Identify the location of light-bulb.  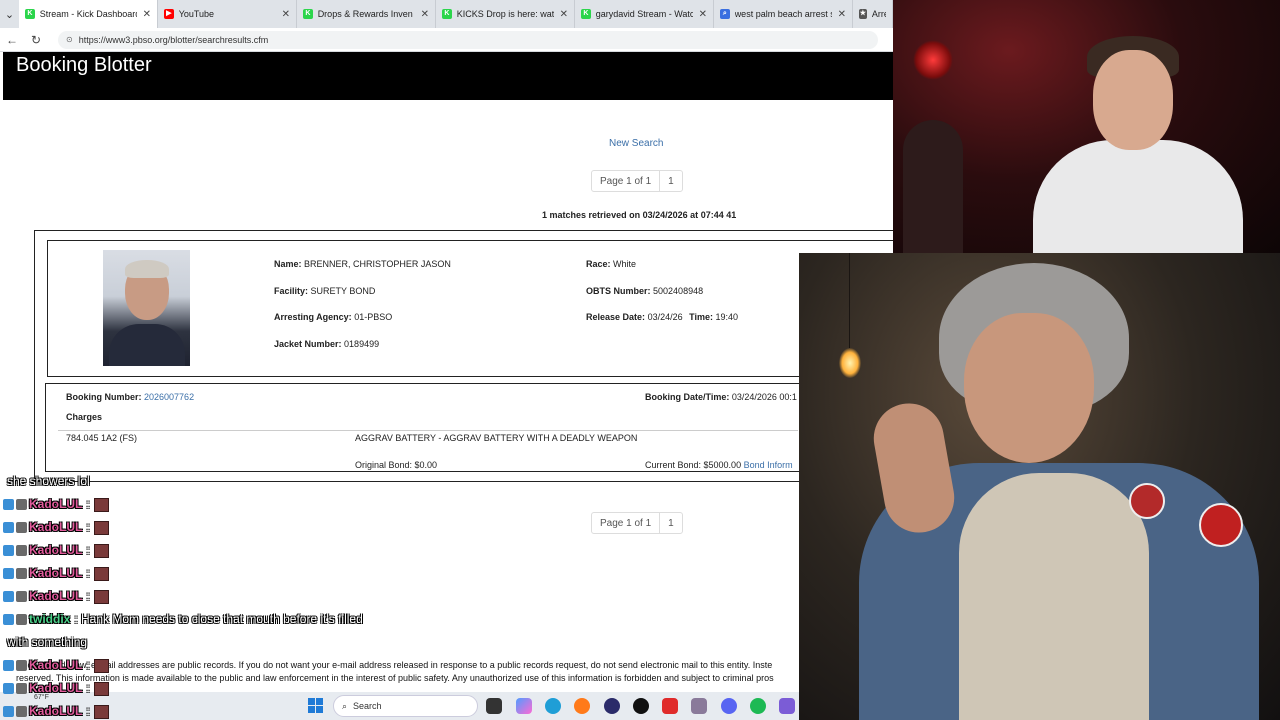
(850, 363).